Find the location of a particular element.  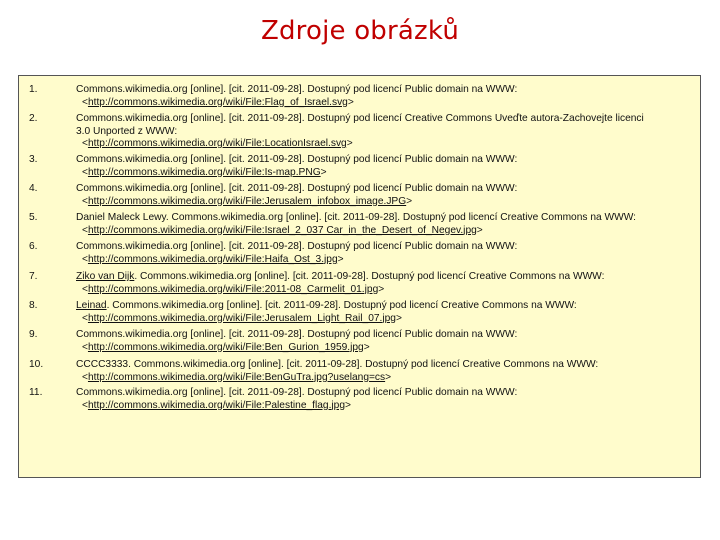

reference-number: 3. is located at coordinates (33, 159).